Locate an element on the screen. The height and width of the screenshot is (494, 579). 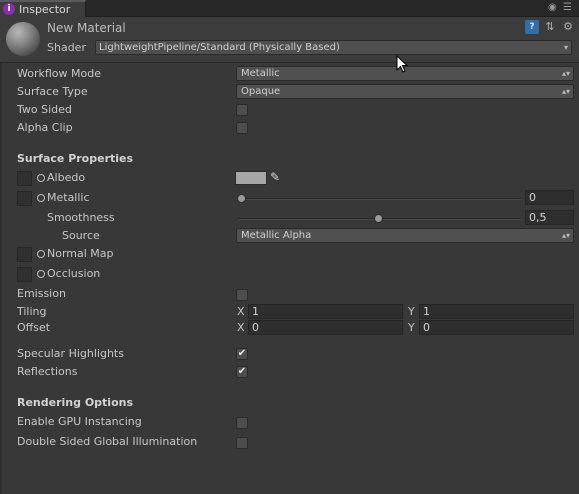
offset-x-axis-label: X is located at coordinates (241, 327).